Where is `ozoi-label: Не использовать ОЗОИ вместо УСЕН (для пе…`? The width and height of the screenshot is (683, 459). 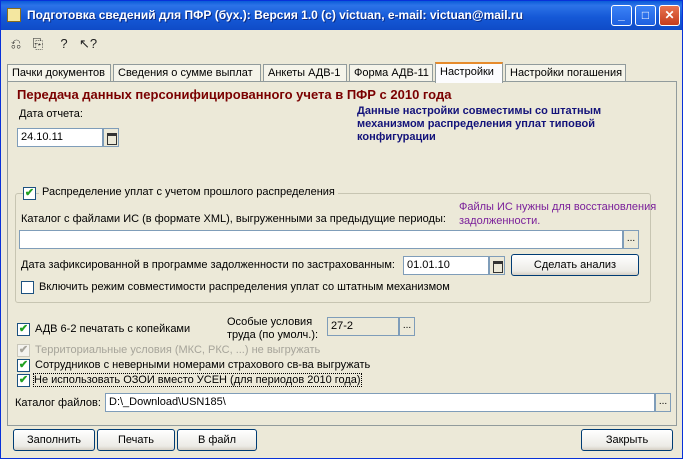 ozoi-label: Не использовать ОЗОИ вместо УСЕН (для пе… is located at coordinates (197, 380).